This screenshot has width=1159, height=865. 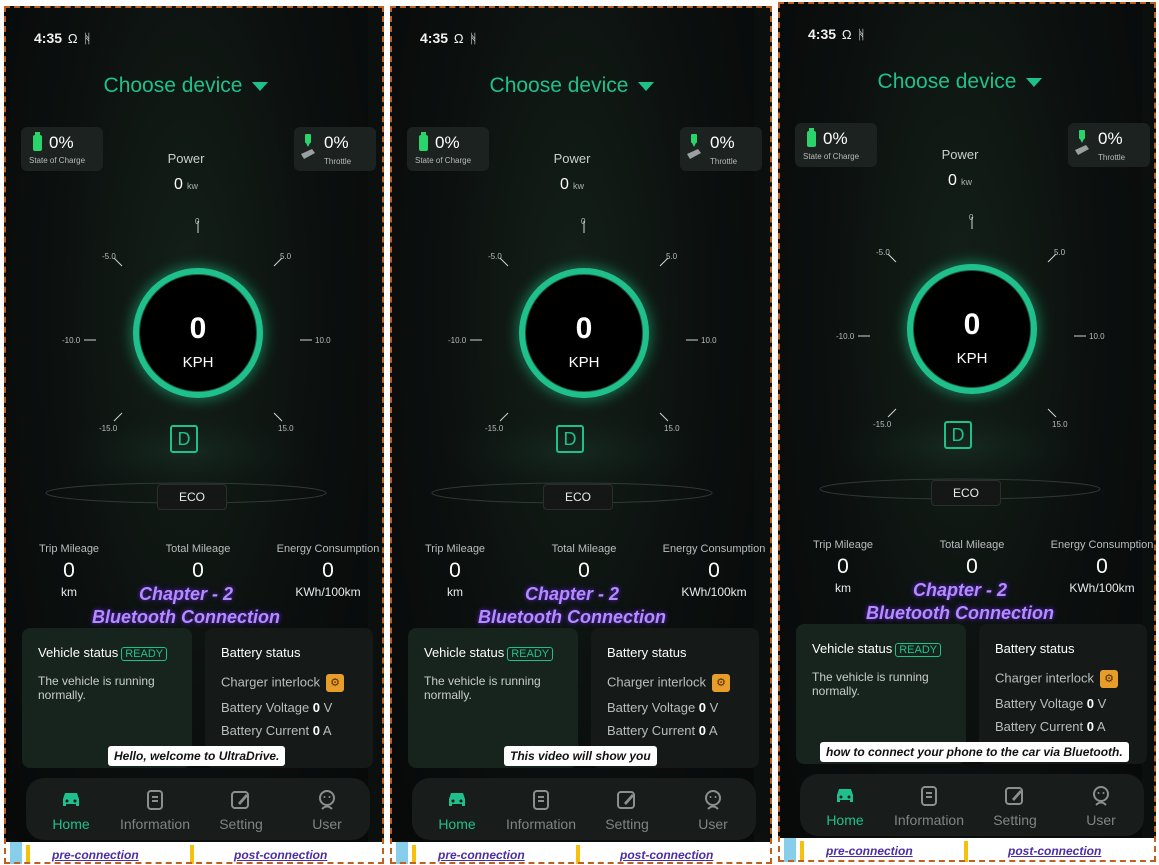 What do you see at coordinates (1102, 545) in the screenshot?
I see `energy-consumption-label: Energy Consumption` at bounding box center [1102, 545].